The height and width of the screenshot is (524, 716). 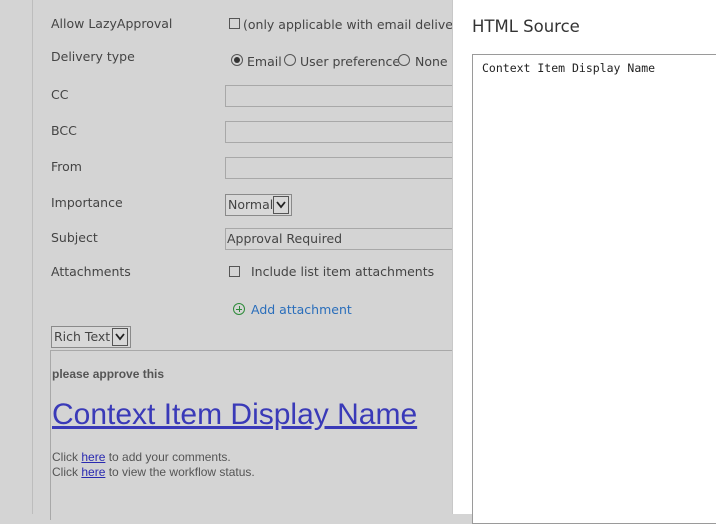 I want to click on delivery-user-preference-radio, so click(x=290, y=60).